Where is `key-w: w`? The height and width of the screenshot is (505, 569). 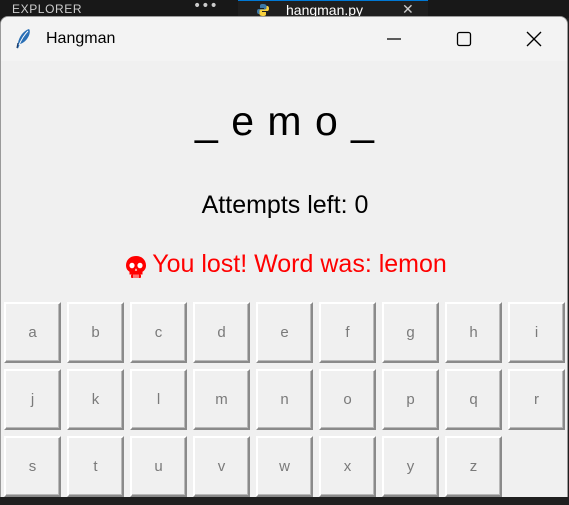
key-w: w is located at coordinates (284, 466).